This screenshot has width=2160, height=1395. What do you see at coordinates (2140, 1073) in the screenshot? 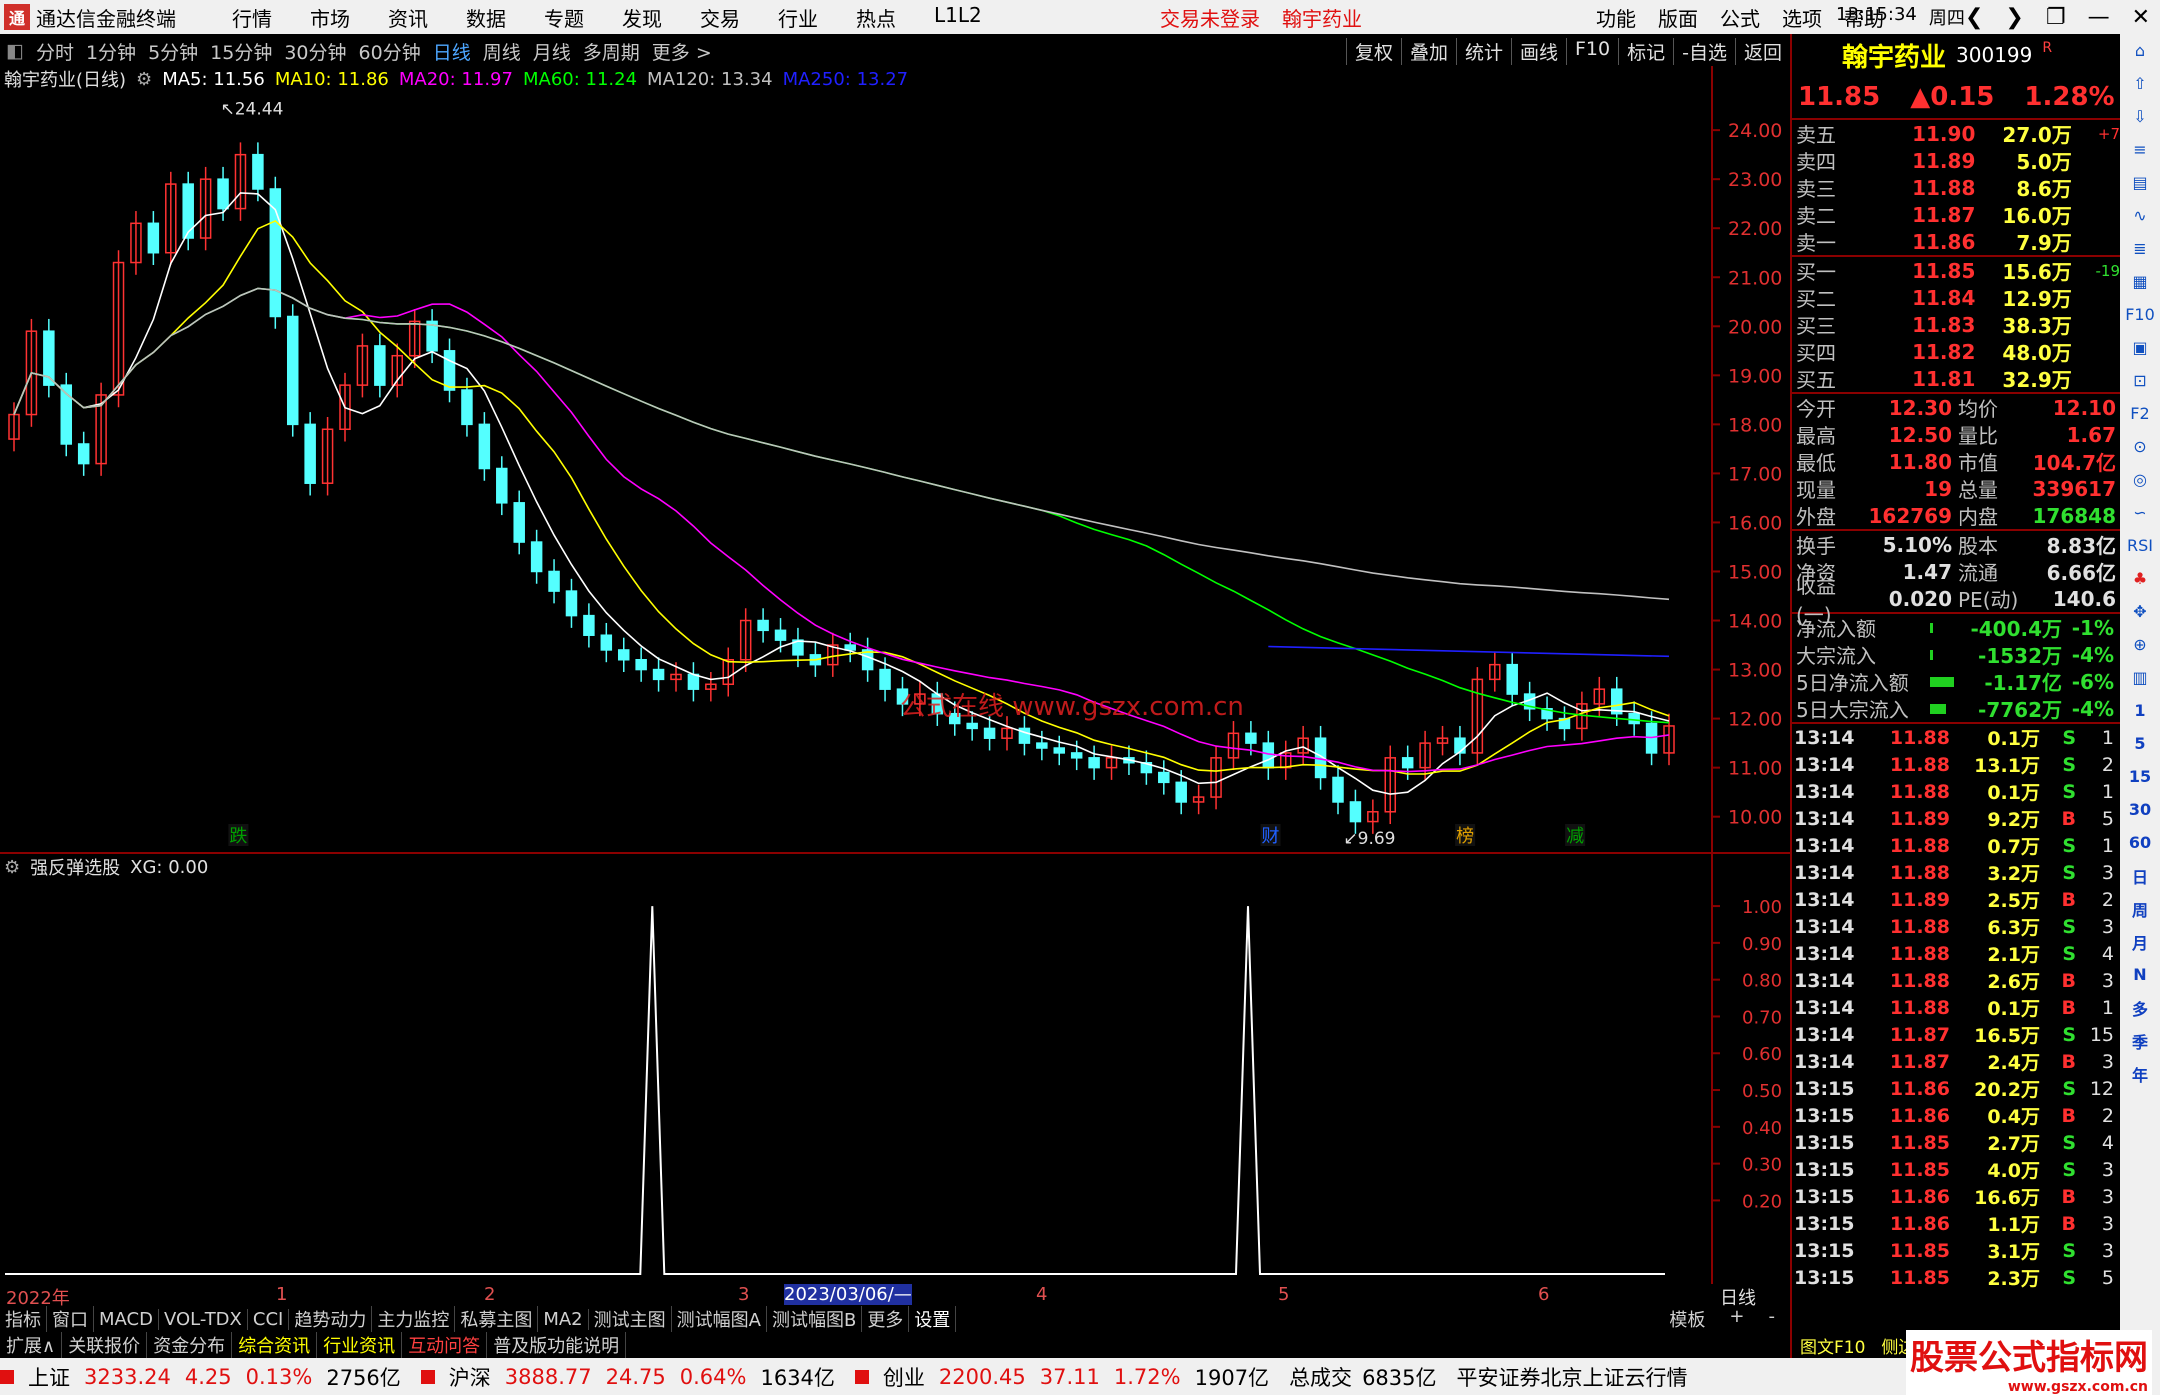
I see `sidebar-icon-31: 年` at bounding box center [2140, 1073].